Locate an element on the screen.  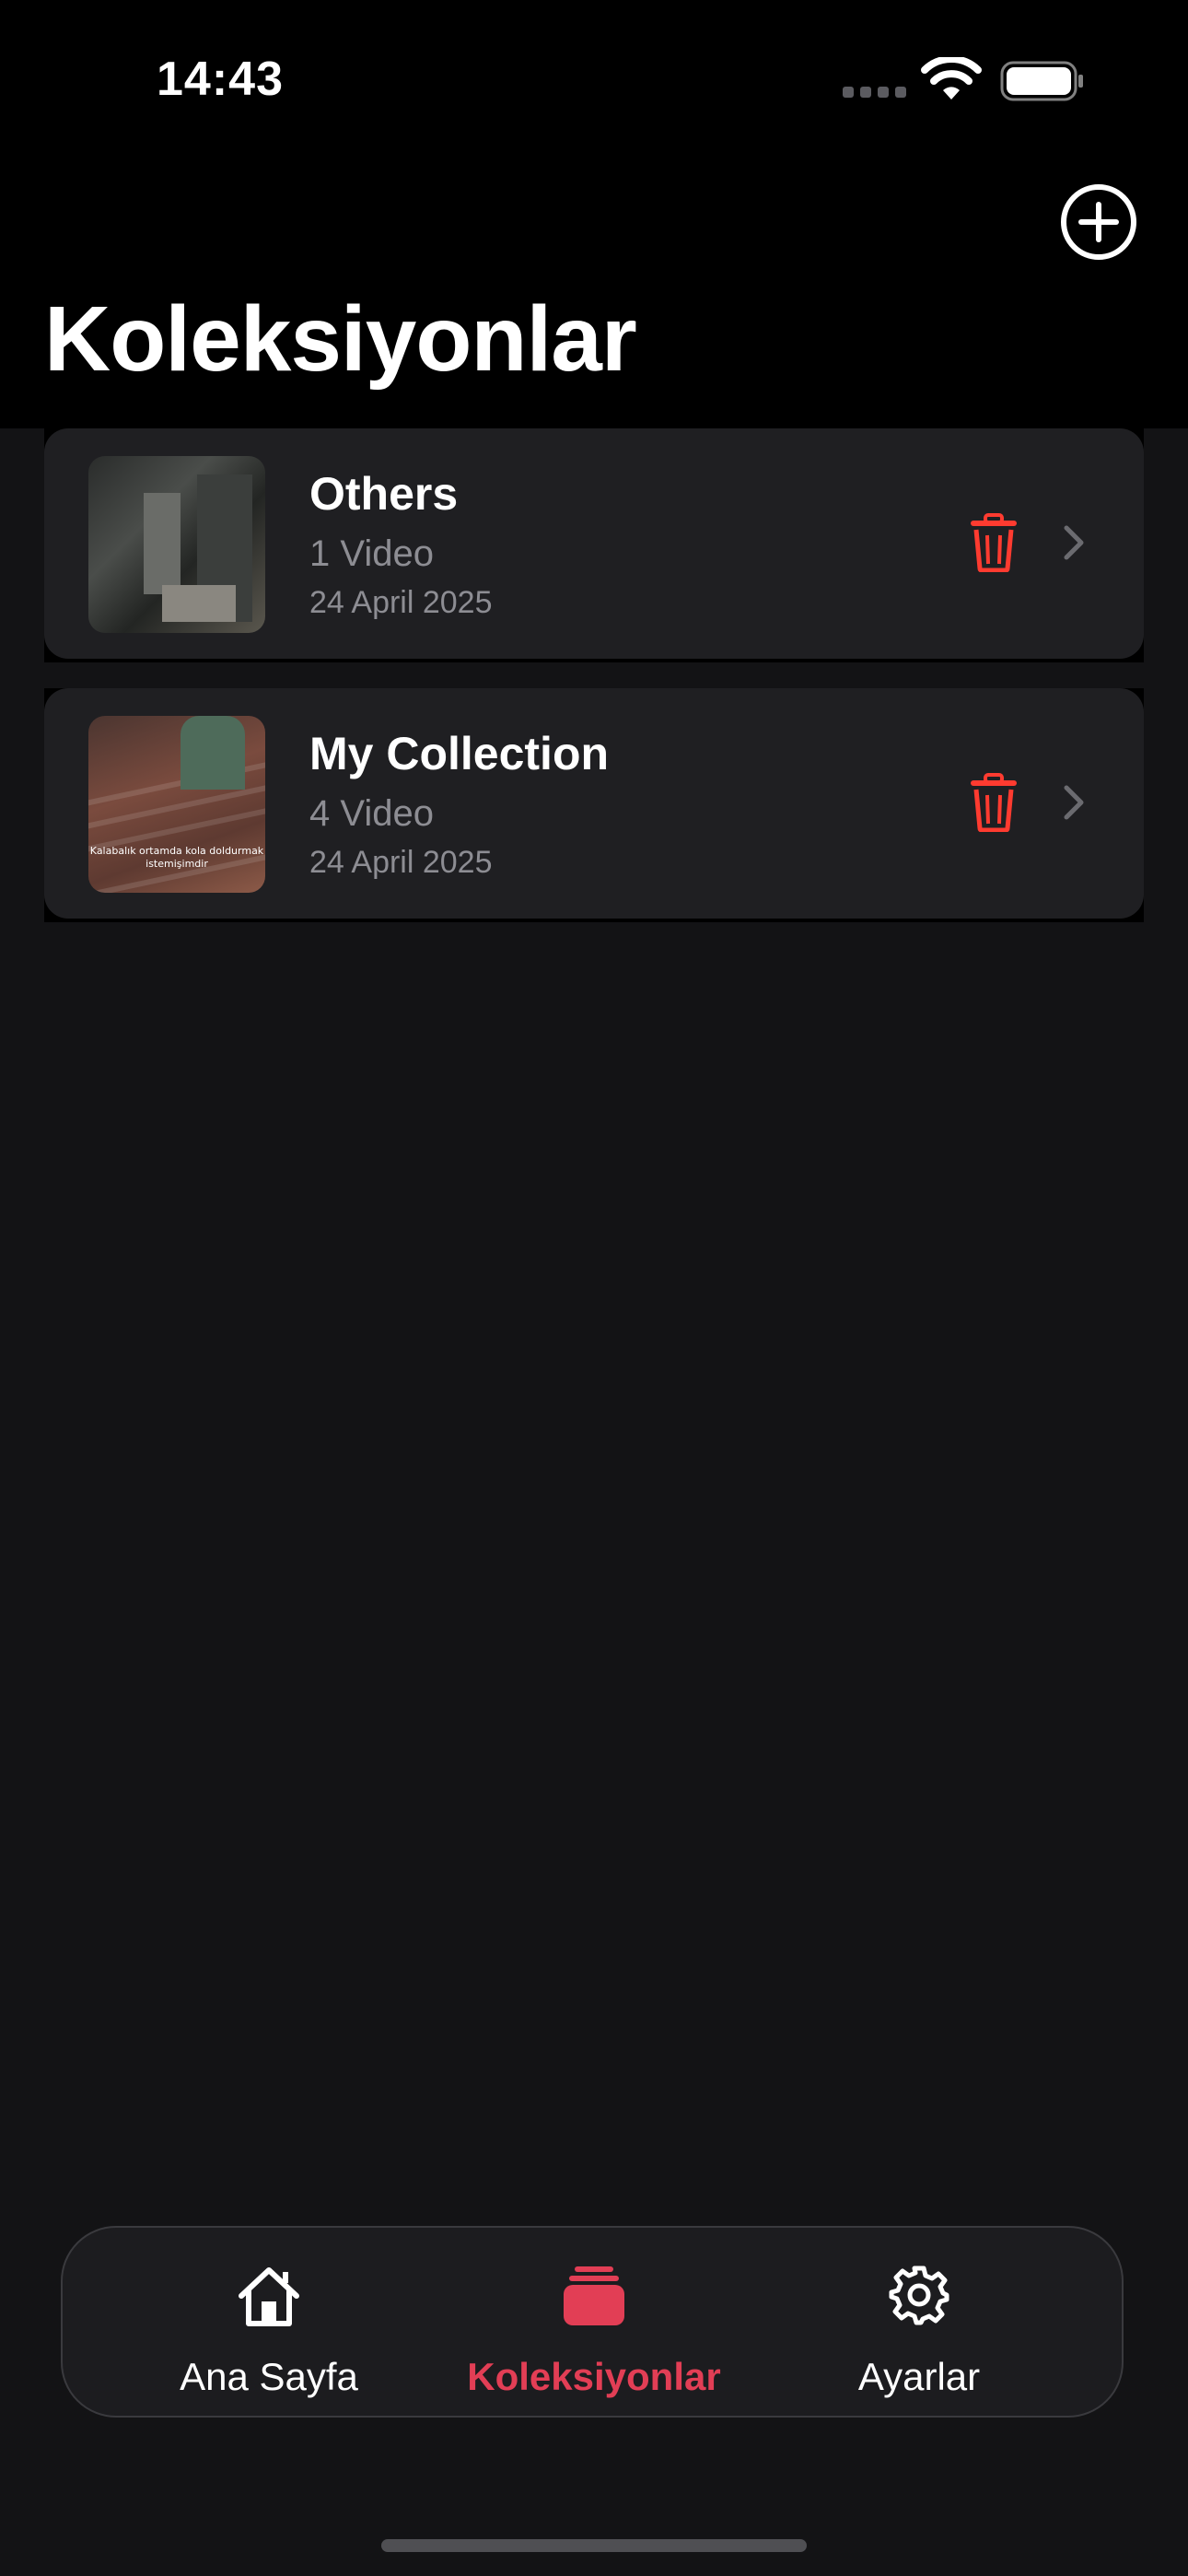
tab-ana-sayfa: Ana Sayfa is located at coordinates (269, 2323).